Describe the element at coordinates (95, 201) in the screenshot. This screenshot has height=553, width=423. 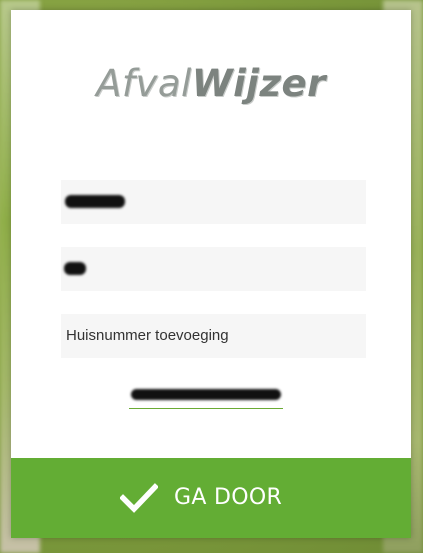
I see `redacted-postcode` at that location.